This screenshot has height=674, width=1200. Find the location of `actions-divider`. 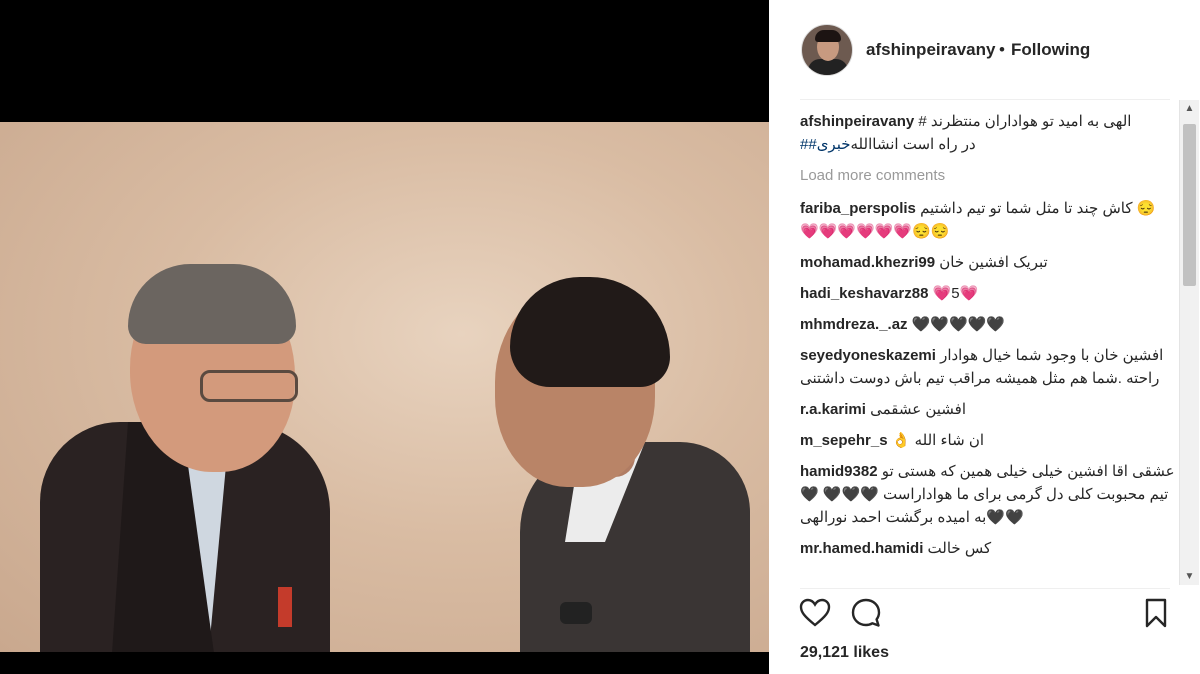

actions-divider is located at coordinates (985, 588).